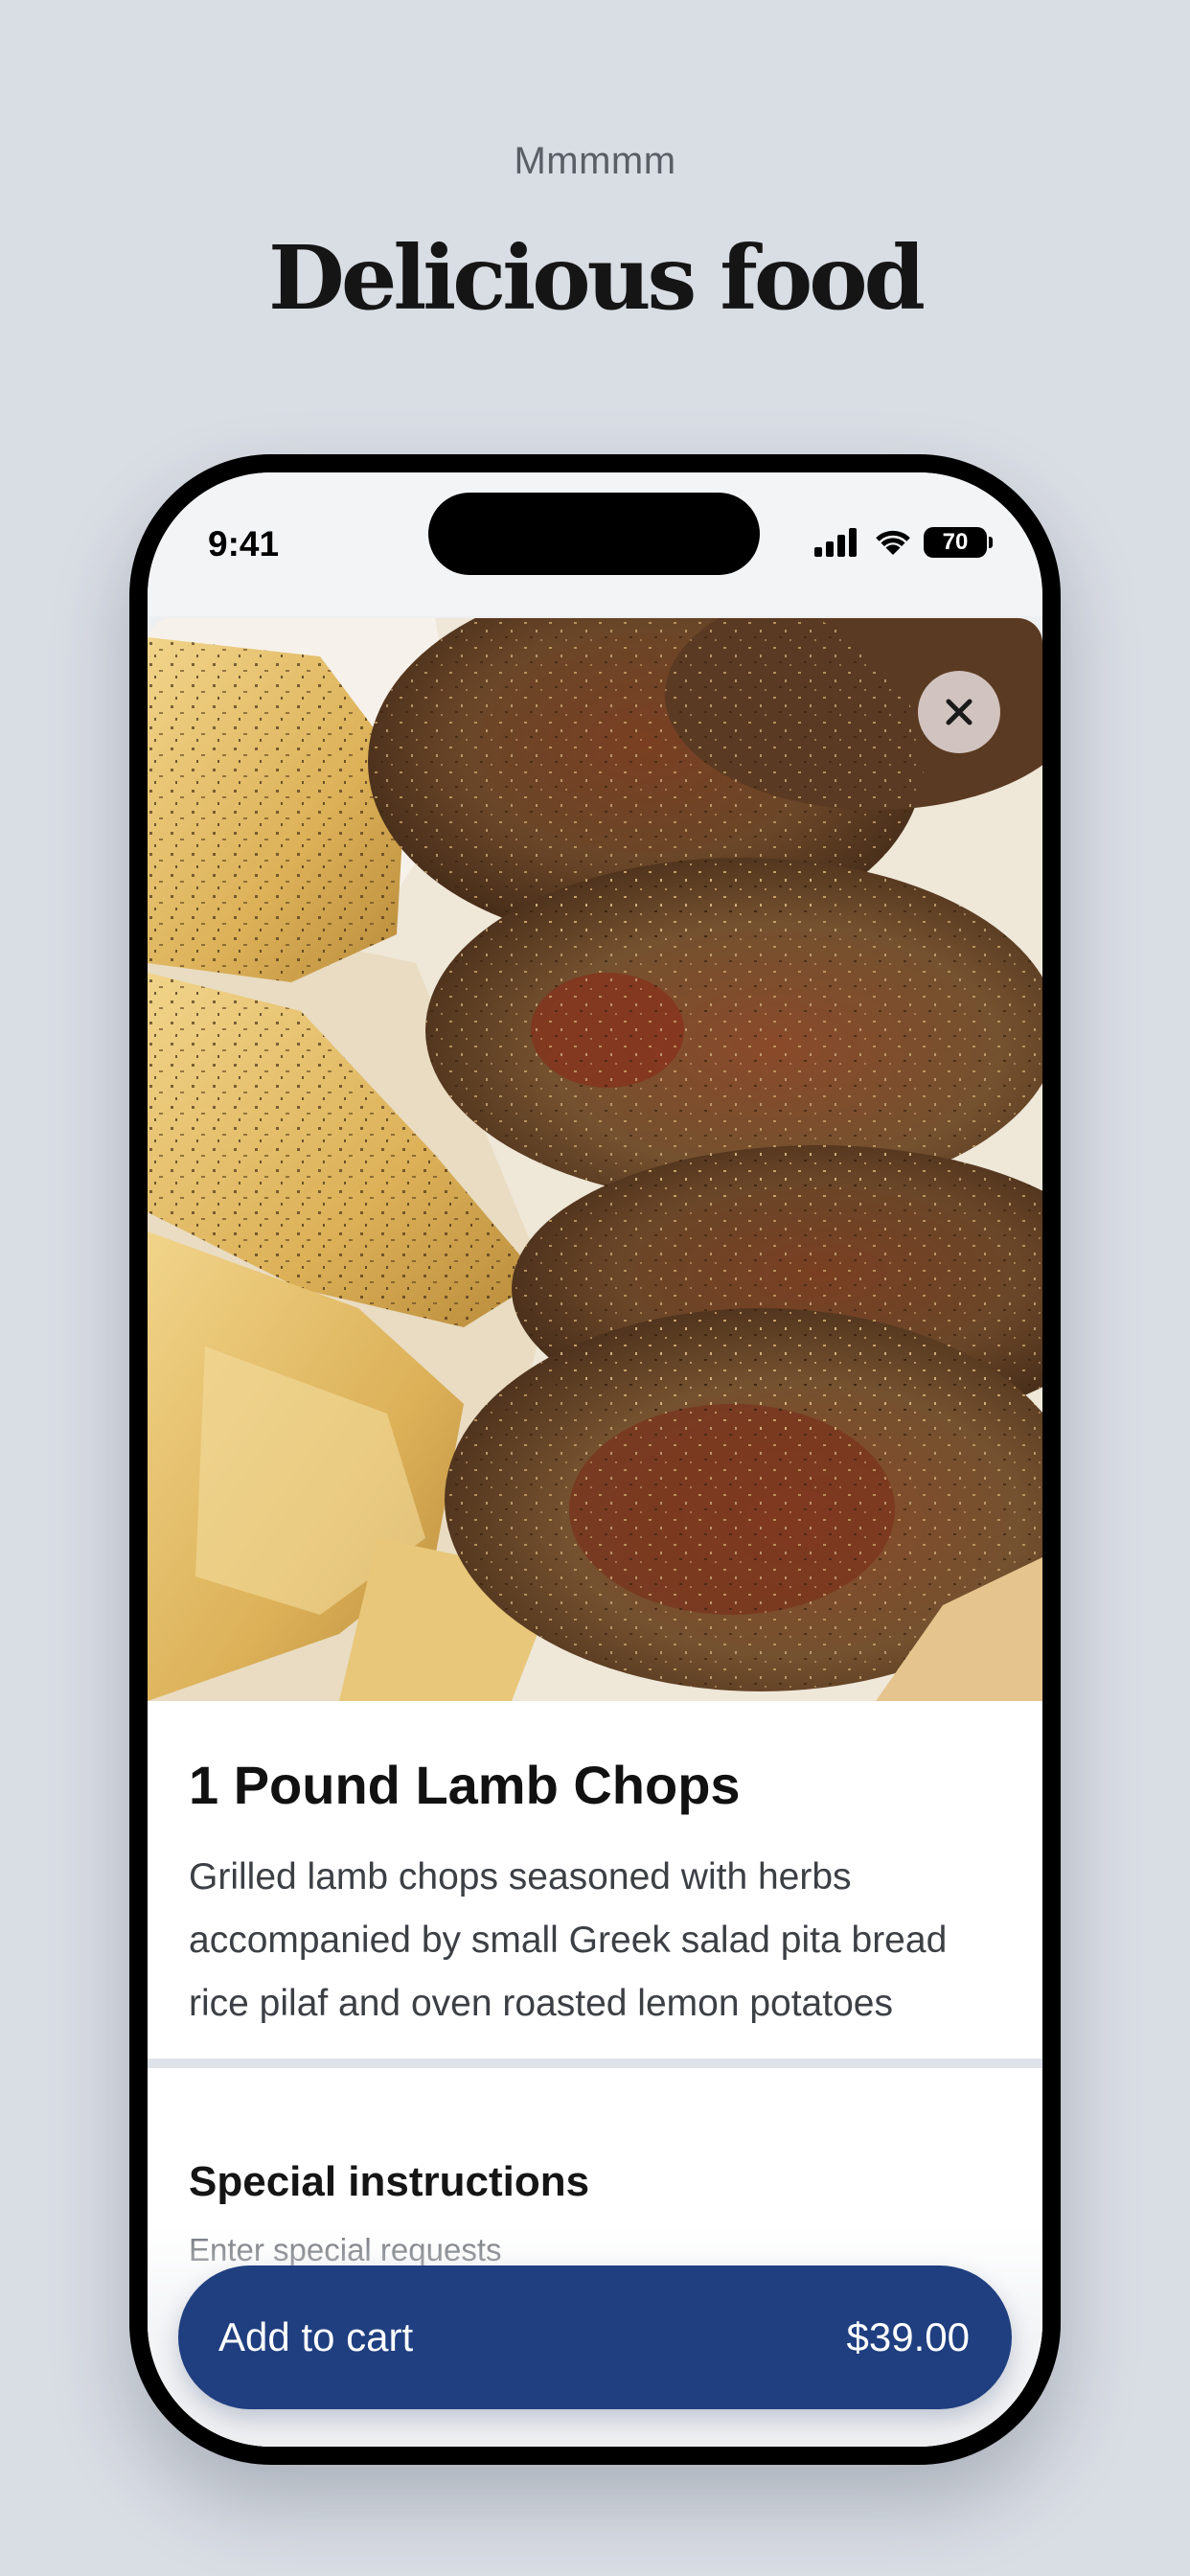 This screenshot has width=1190, height=2576. I want to click on battery-icon: 70, so click(959, 542).